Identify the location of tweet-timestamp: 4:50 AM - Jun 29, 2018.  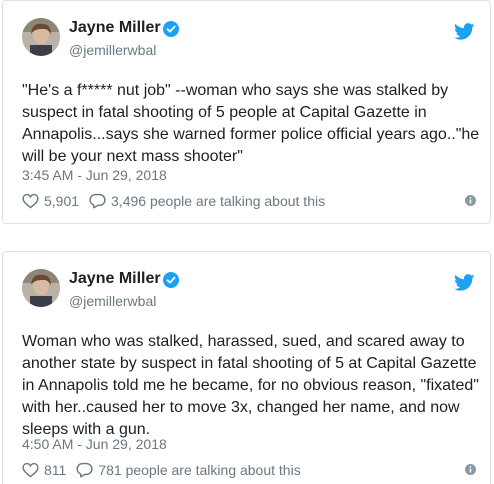
(94, 444).